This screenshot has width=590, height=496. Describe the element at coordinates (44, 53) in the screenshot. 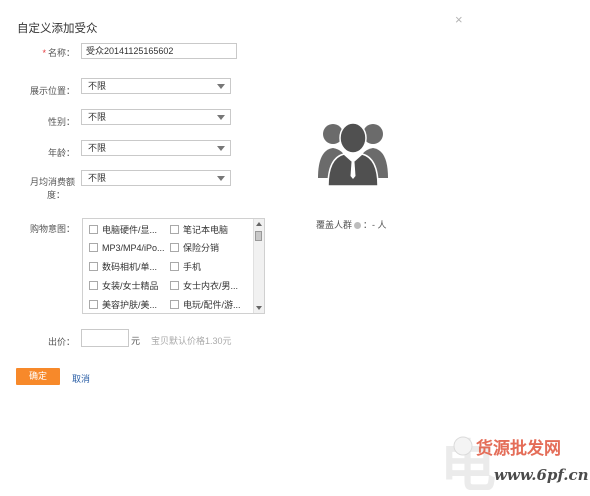

I see `required-mark: *` at that location.